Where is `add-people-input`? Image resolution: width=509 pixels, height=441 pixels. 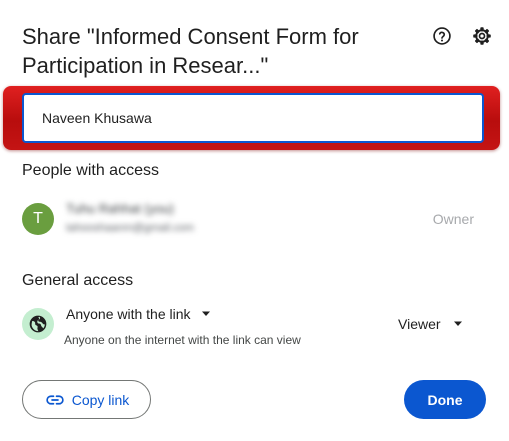
add-people-input is located at coordinates (253, 118).